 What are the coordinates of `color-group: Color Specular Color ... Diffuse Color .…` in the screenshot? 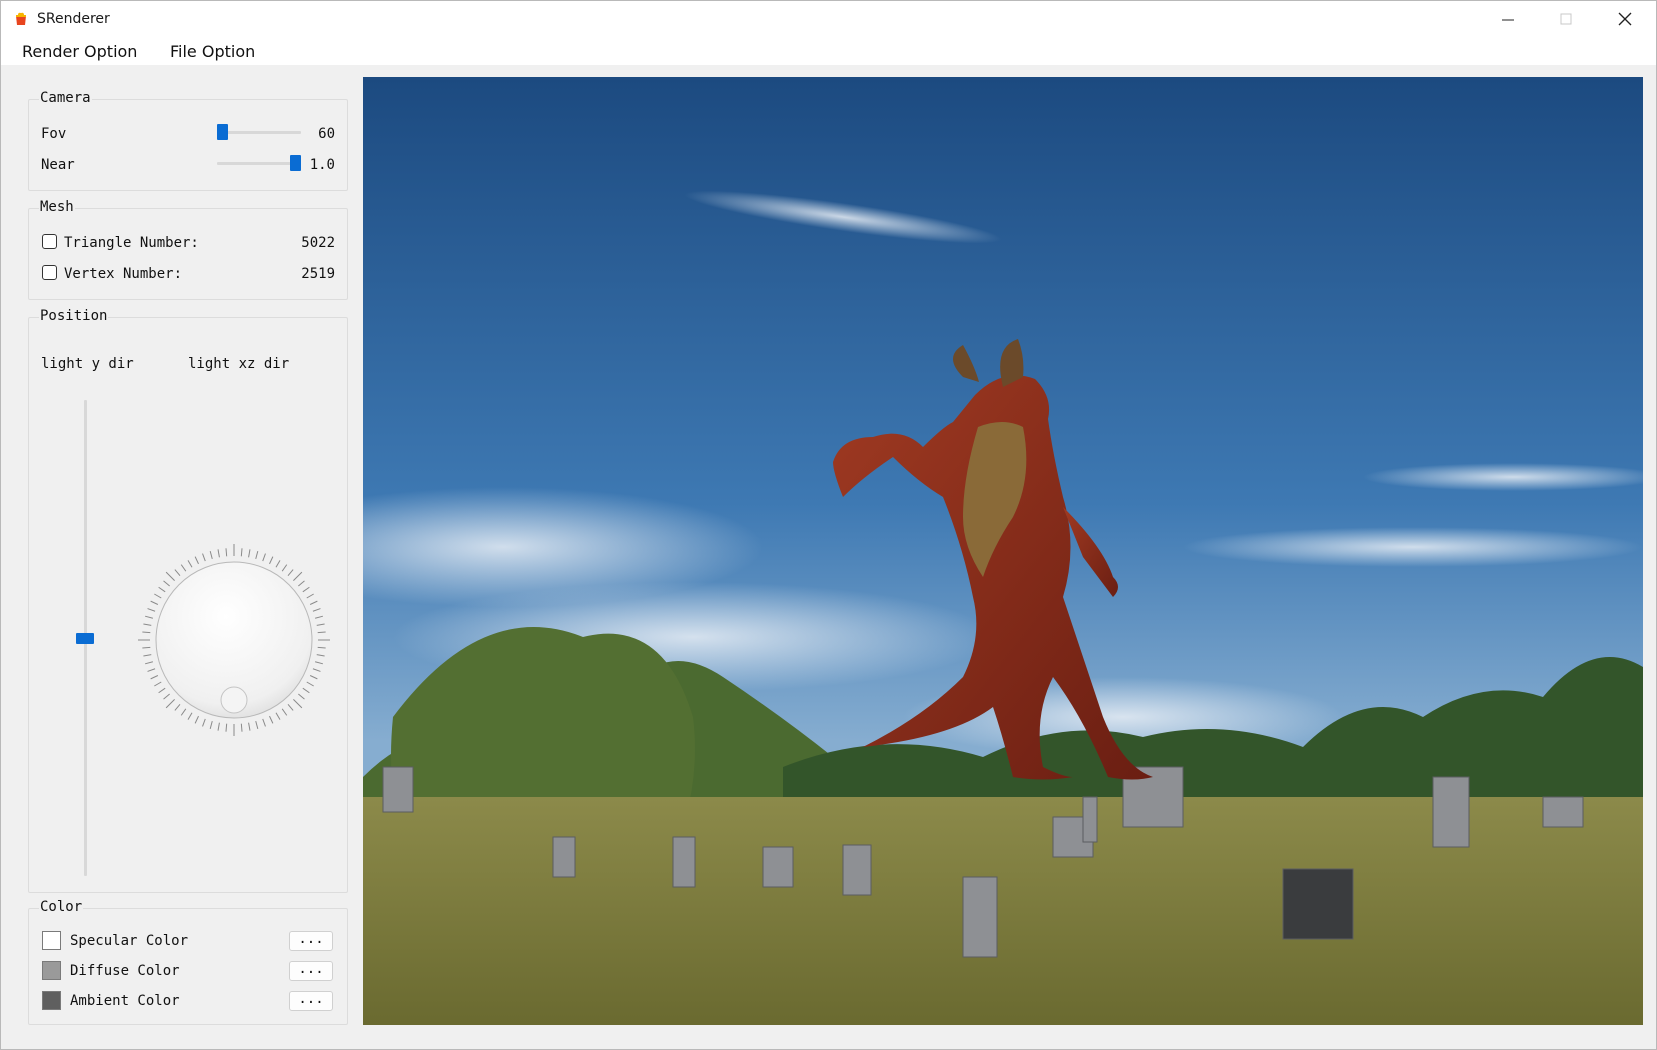 It's located at (188, 962).